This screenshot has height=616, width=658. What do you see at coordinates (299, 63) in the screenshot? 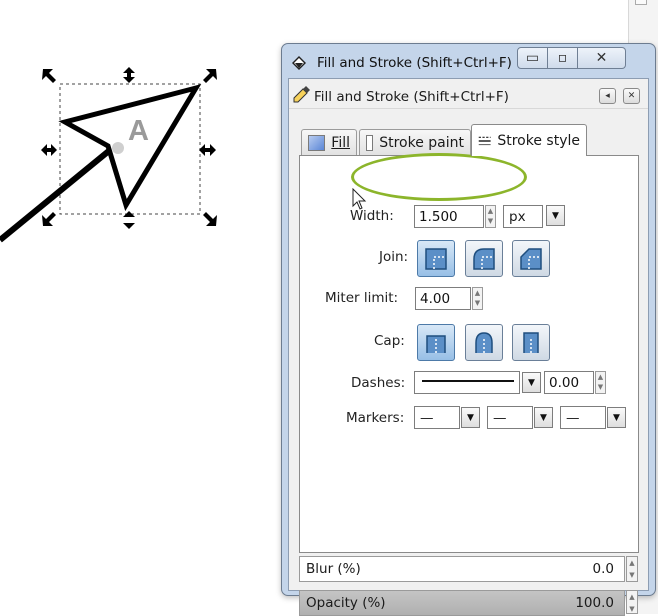
I see `inkscape-app-icon` at bounding box center [299, 63].